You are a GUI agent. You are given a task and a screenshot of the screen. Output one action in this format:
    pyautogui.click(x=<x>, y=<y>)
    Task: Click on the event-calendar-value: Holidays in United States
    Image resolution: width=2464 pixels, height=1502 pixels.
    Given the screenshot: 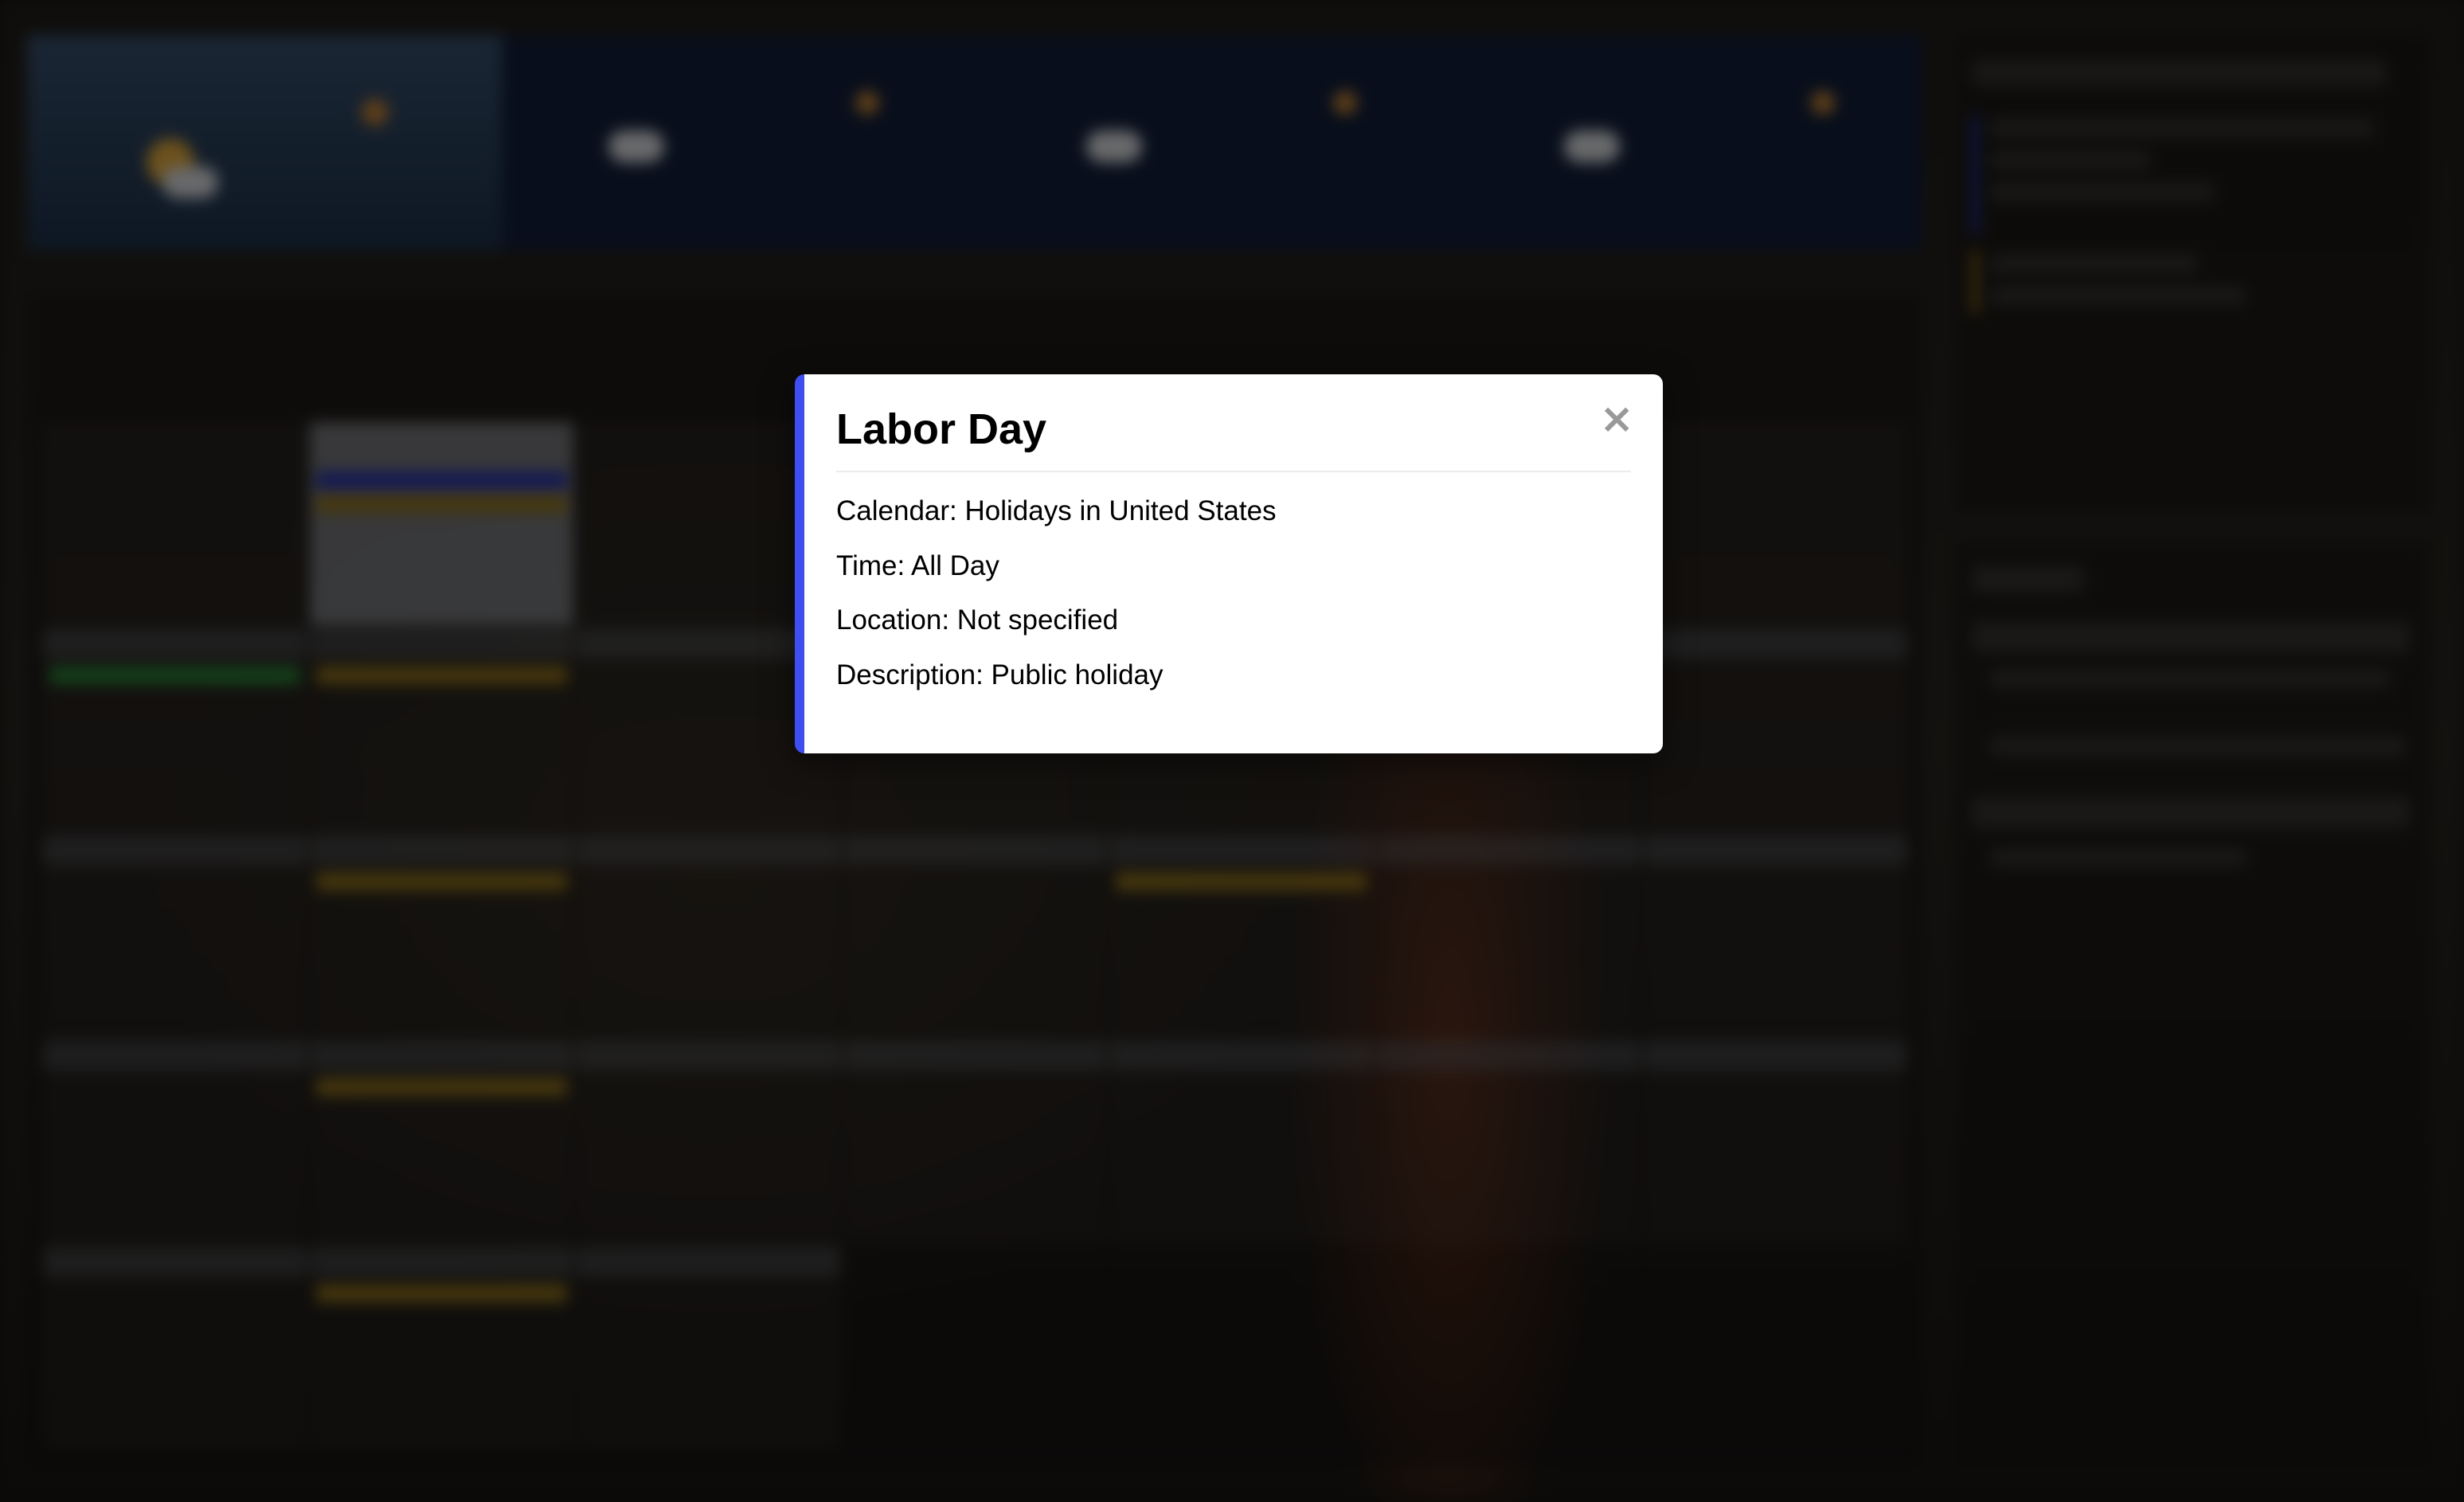 What is the action you would take?
    pyautogui.click(x=1120, y=511)
    